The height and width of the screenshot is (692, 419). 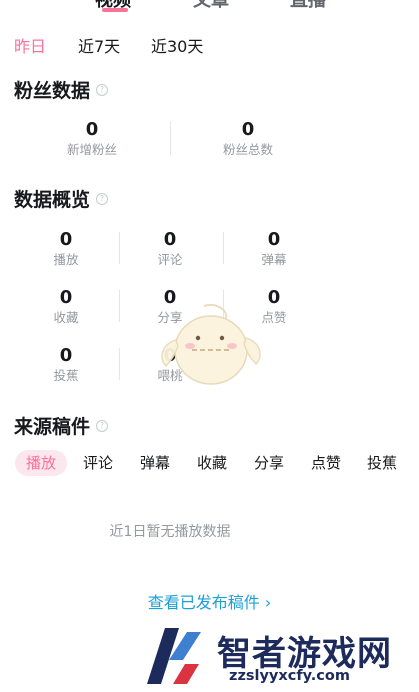 I want to click on tab-live: 直播, so click(x=308, y=6).